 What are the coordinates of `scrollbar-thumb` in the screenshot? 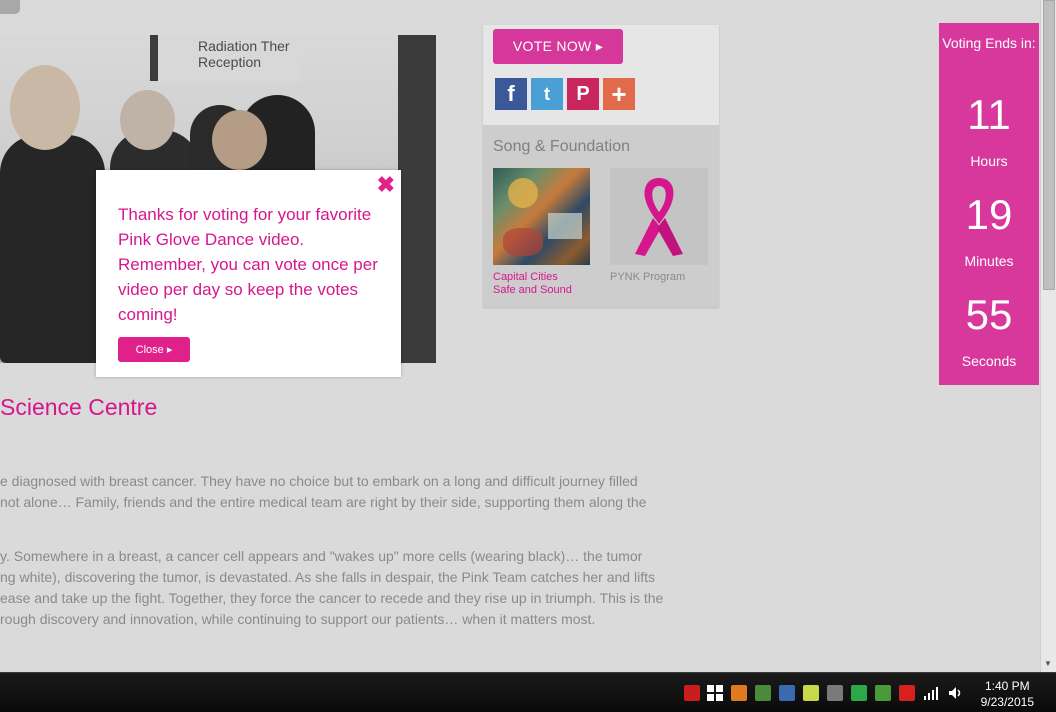 It's located at (1049, 145).